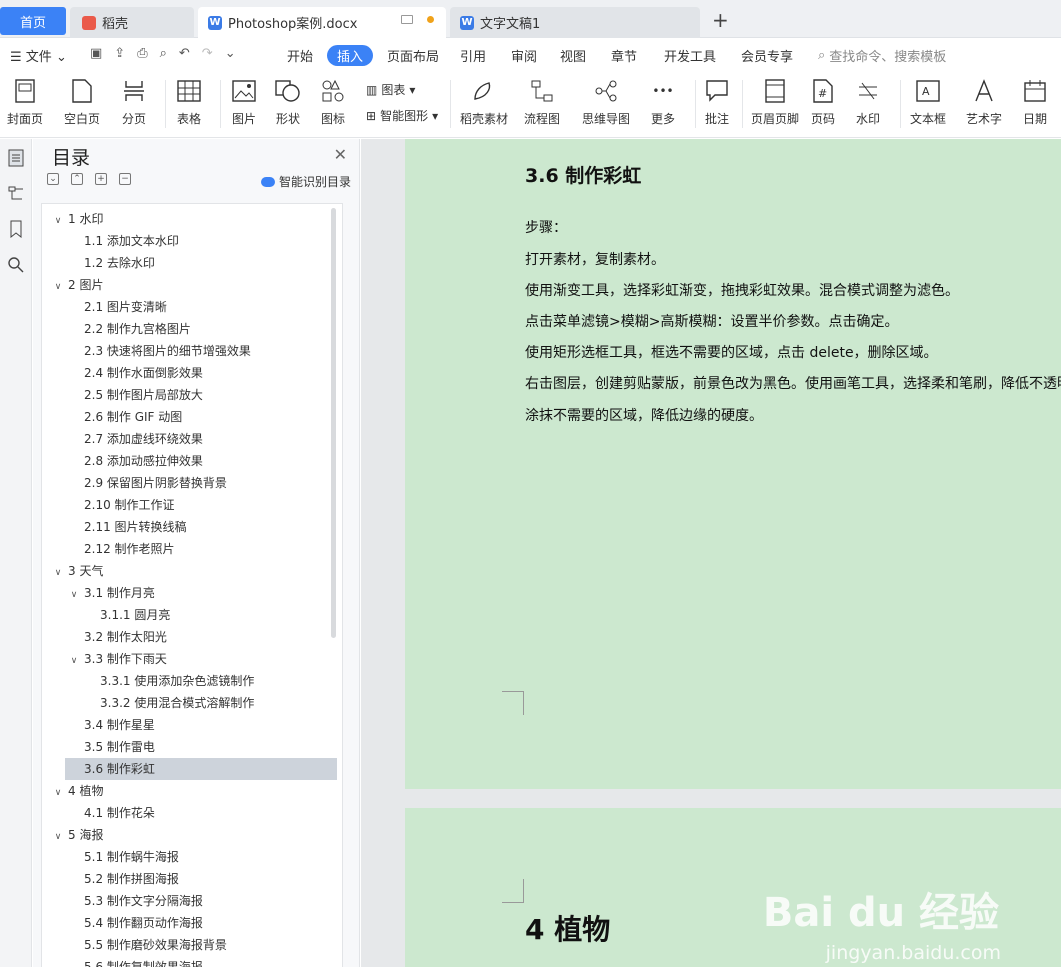  What do you see at coordinates (606, 102) in the screenshot?
I see `mindmap-button: 思维导图` at bounding box center [606, 102].